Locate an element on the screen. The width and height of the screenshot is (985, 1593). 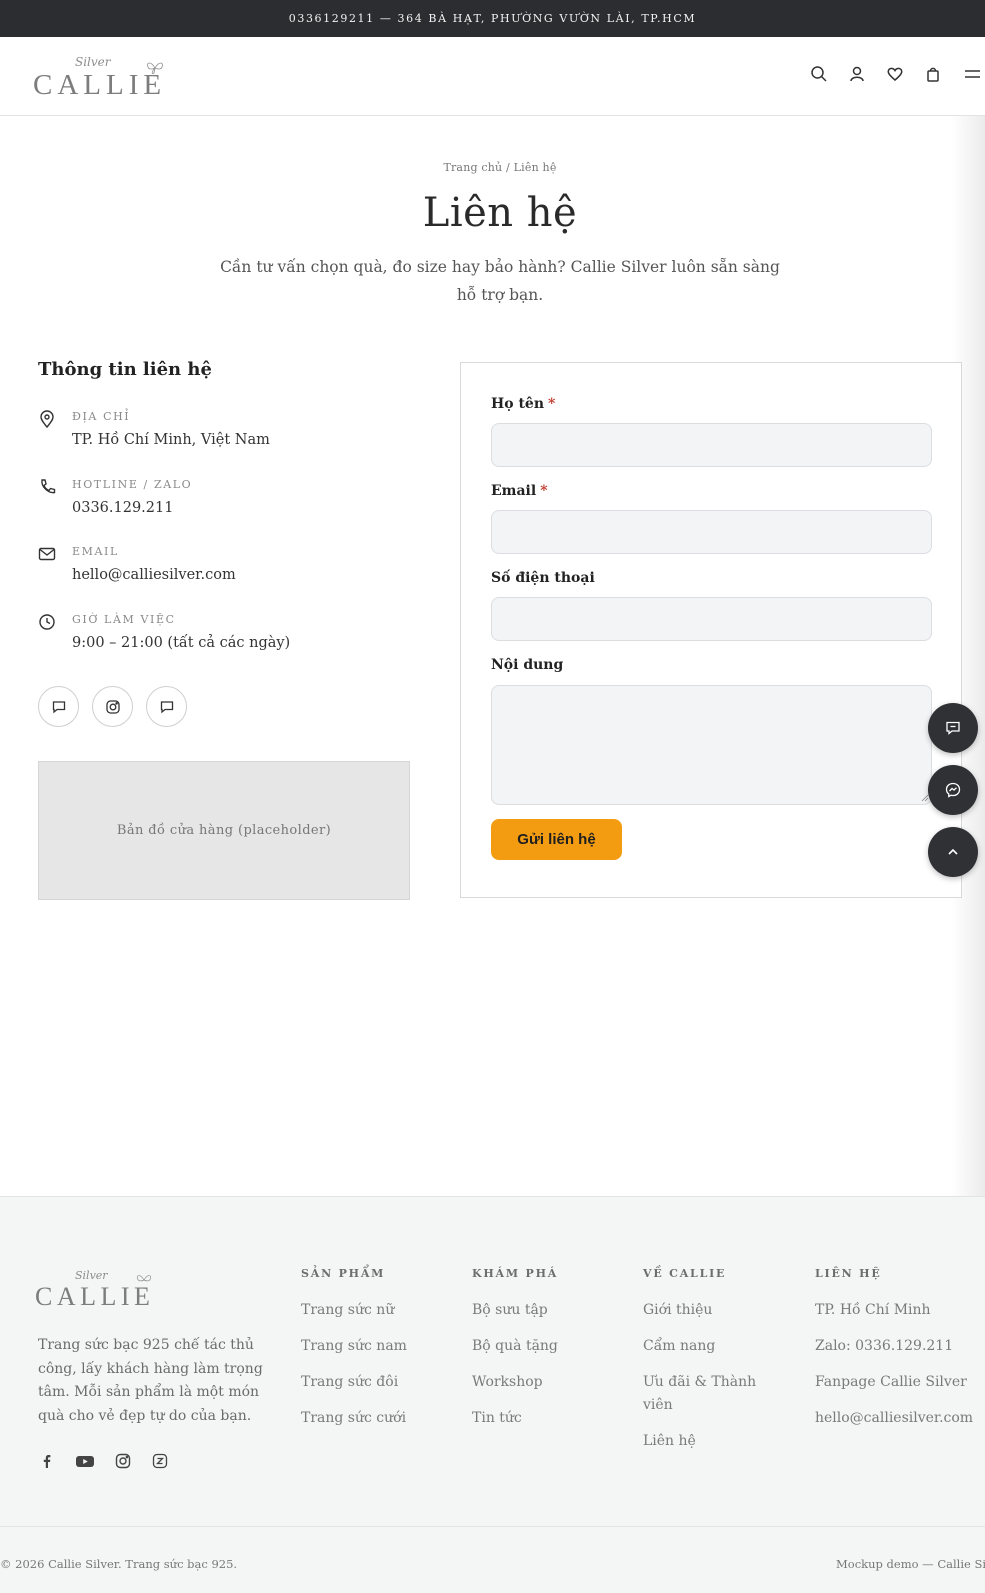
footer-logo: Silver CALLIE is located at coordinates (100, 1290).